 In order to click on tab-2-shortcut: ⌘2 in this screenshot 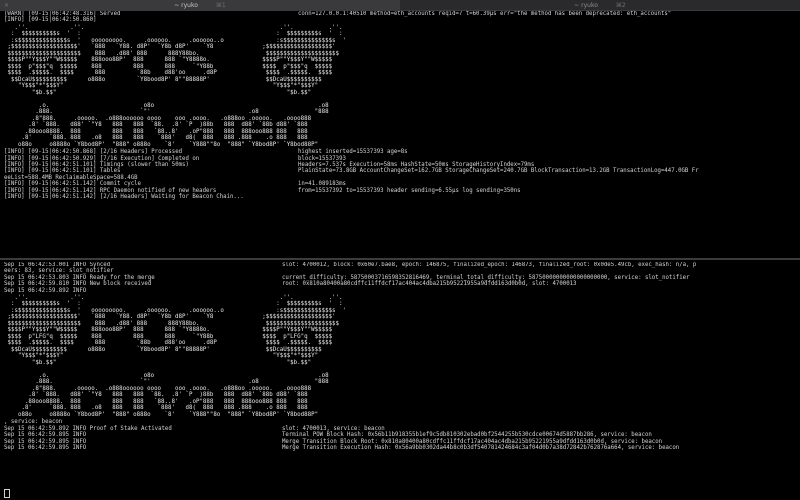, I will do `click(620, 5)`.